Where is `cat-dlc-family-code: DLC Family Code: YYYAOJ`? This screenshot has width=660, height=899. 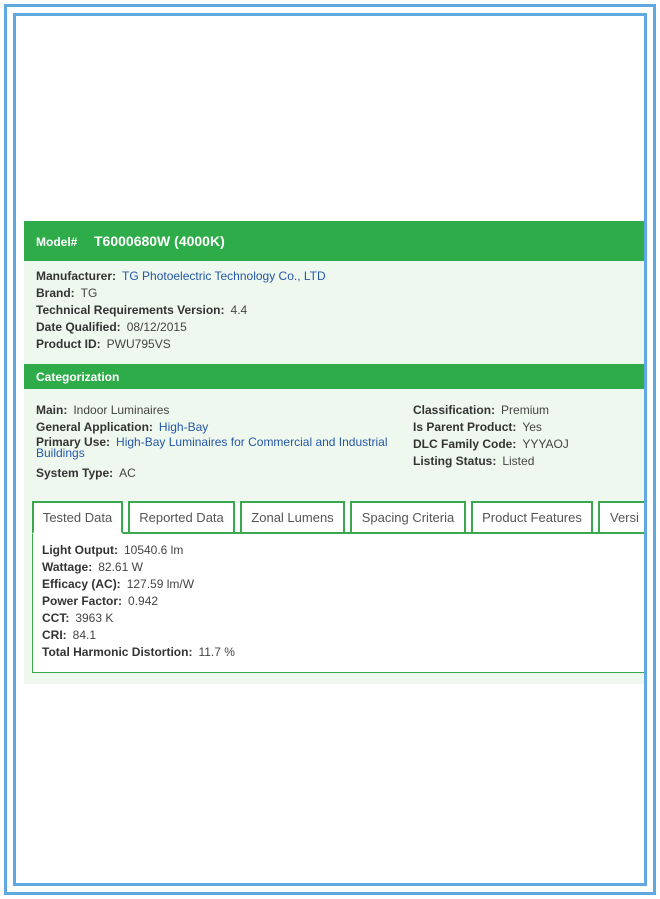
cat-dlc-family-code: DLC Family Code: YYYAOJ is located at coordinates (491, 444).